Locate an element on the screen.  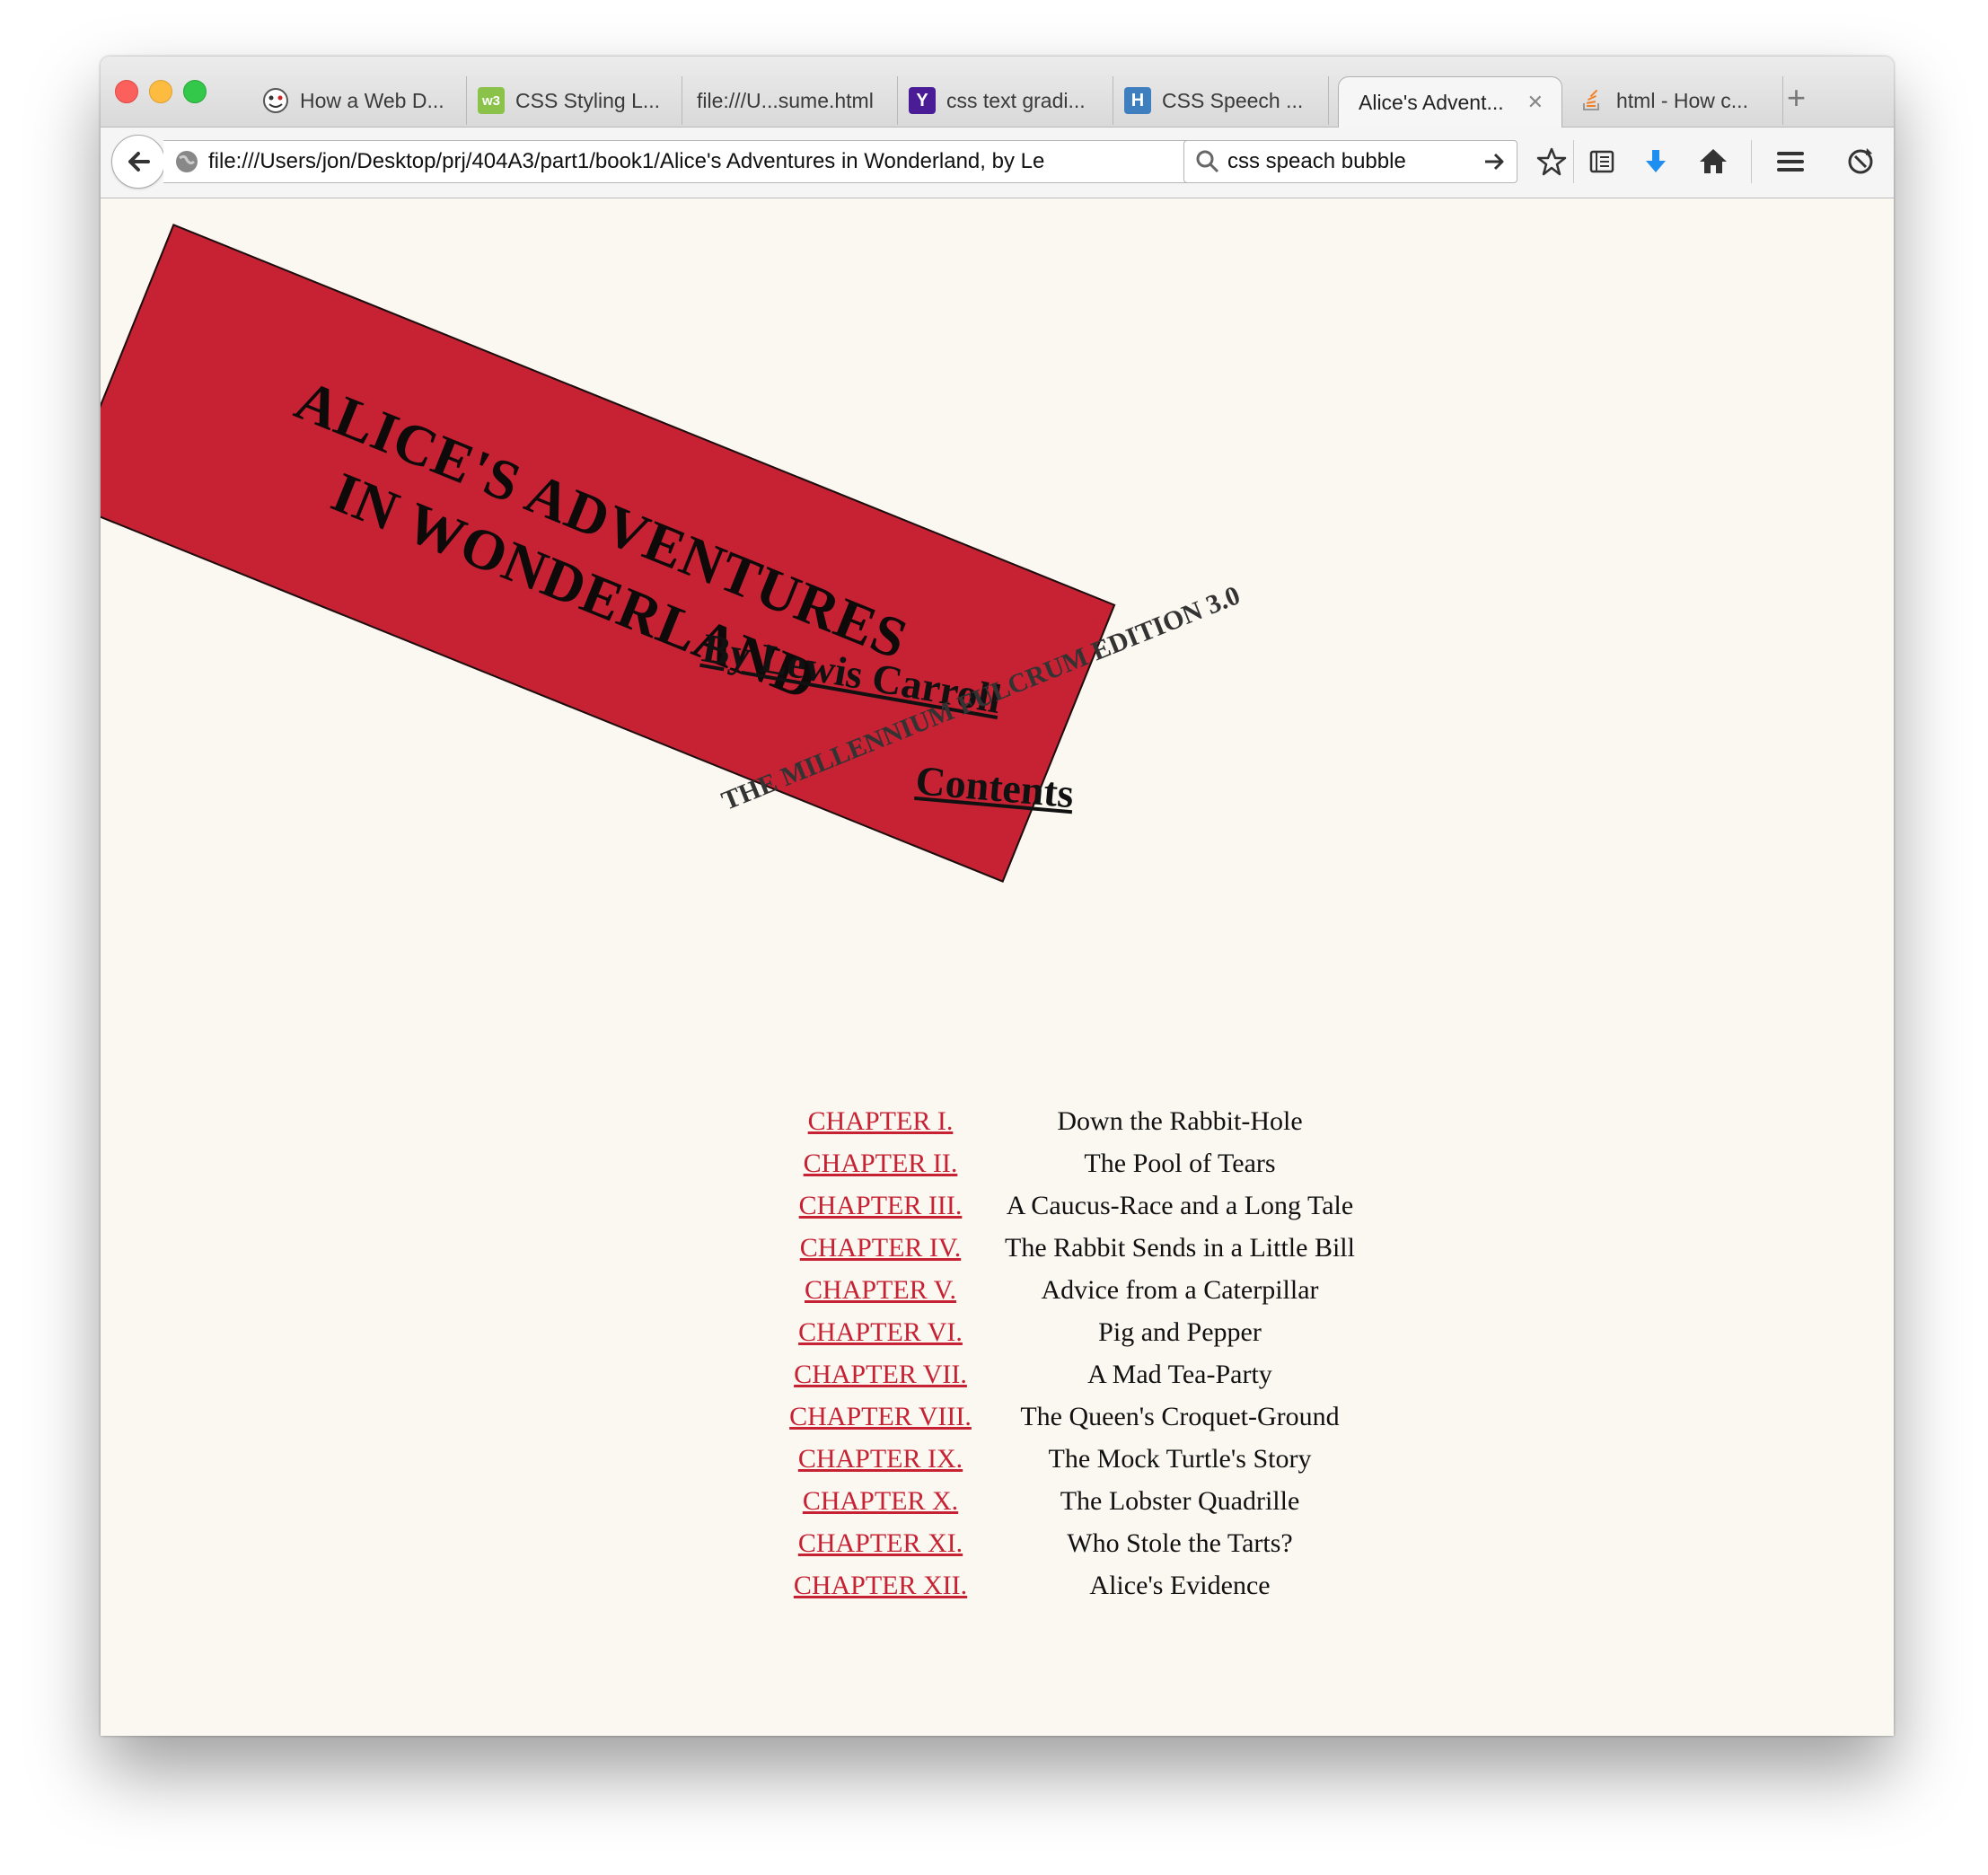
close-tab-icon: ✕ is located at coordinates (1535, 102).